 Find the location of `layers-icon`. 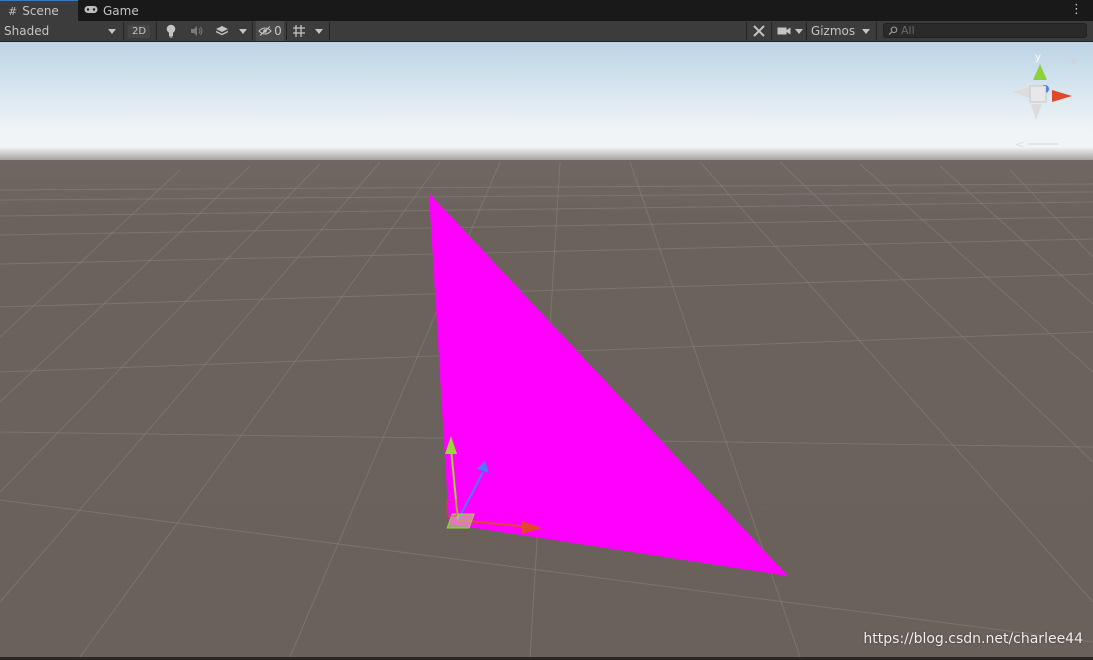

layers-icon is located at coordinates (222, 31).